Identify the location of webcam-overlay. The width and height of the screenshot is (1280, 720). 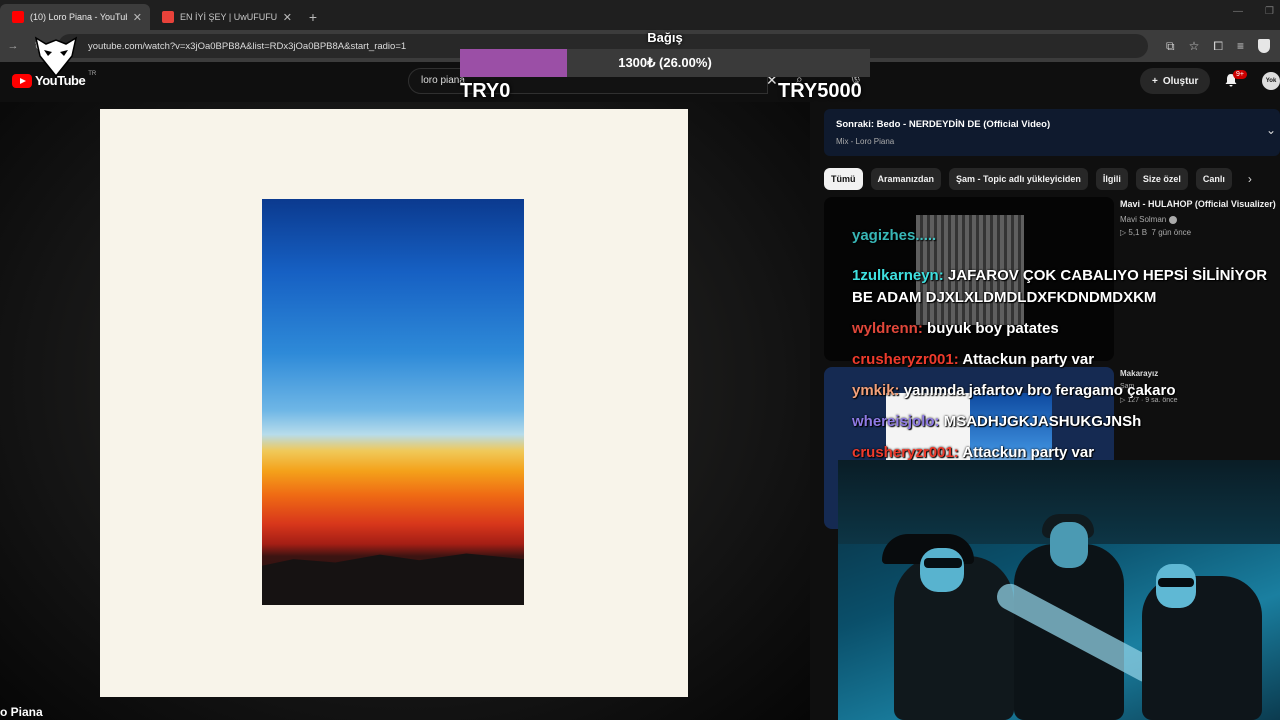
(1059, 590).